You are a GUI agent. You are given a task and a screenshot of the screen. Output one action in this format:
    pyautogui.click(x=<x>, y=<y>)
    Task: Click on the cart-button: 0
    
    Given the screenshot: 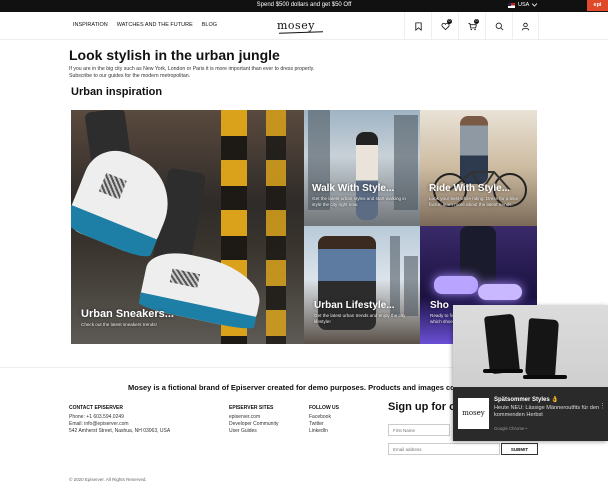 What is the action you would take?
    pyautogui.click(x=471, y=26)
    